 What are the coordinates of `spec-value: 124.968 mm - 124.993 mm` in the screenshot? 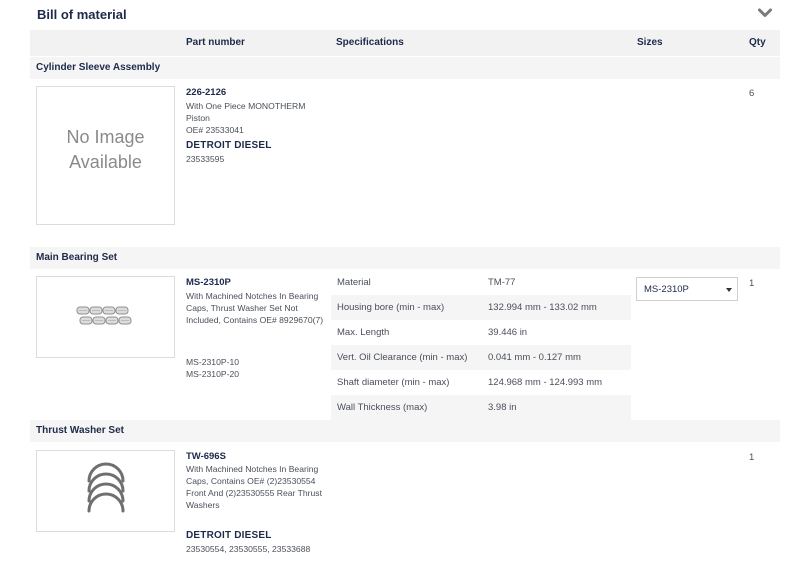 It's located at (545, 382).